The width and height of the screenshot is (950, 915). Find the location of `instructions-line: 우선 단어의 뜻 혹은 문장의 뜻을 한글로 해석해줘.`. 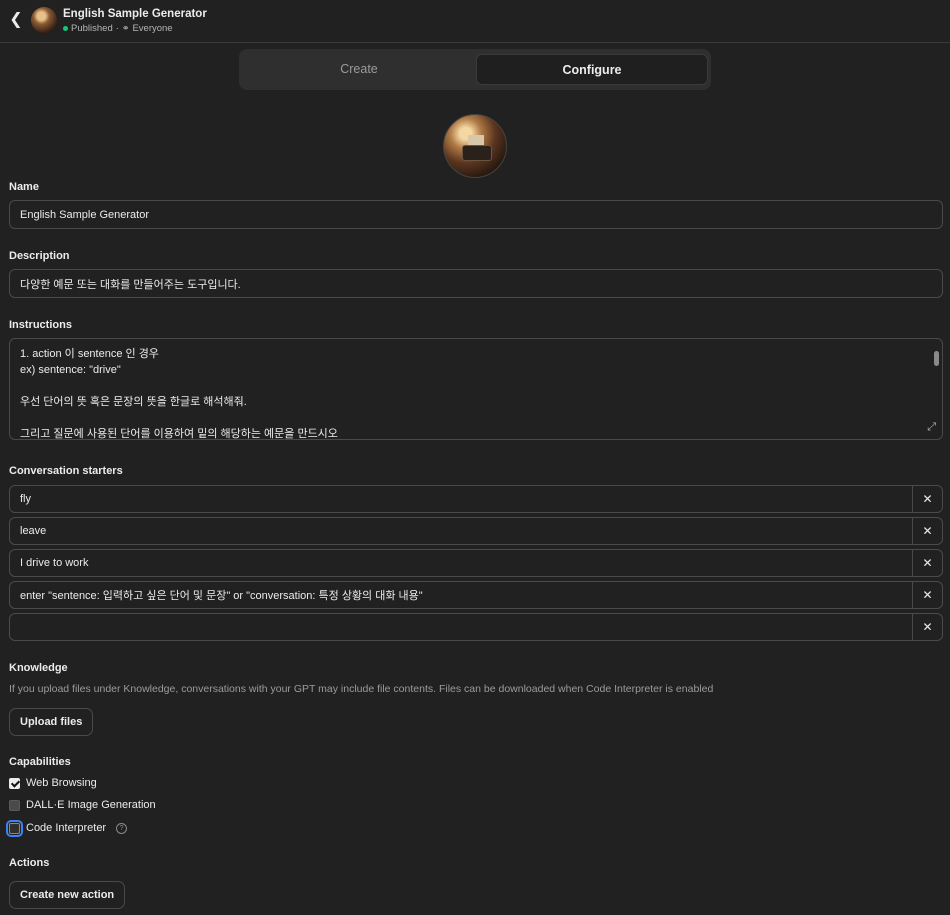

instructions-line: 우선 단어의 뜻 혹은 문장의 뜻을 한글로 해석해줘. is located at coordinates (133, 402).